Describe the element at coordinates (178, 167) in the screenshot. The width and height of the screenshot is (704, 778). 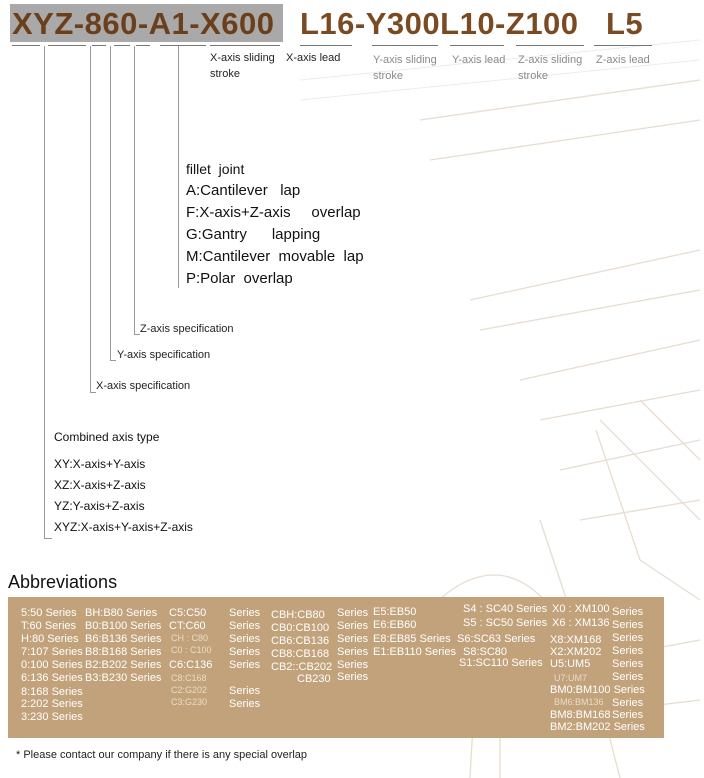
I see `leader-line-joint` at that location.